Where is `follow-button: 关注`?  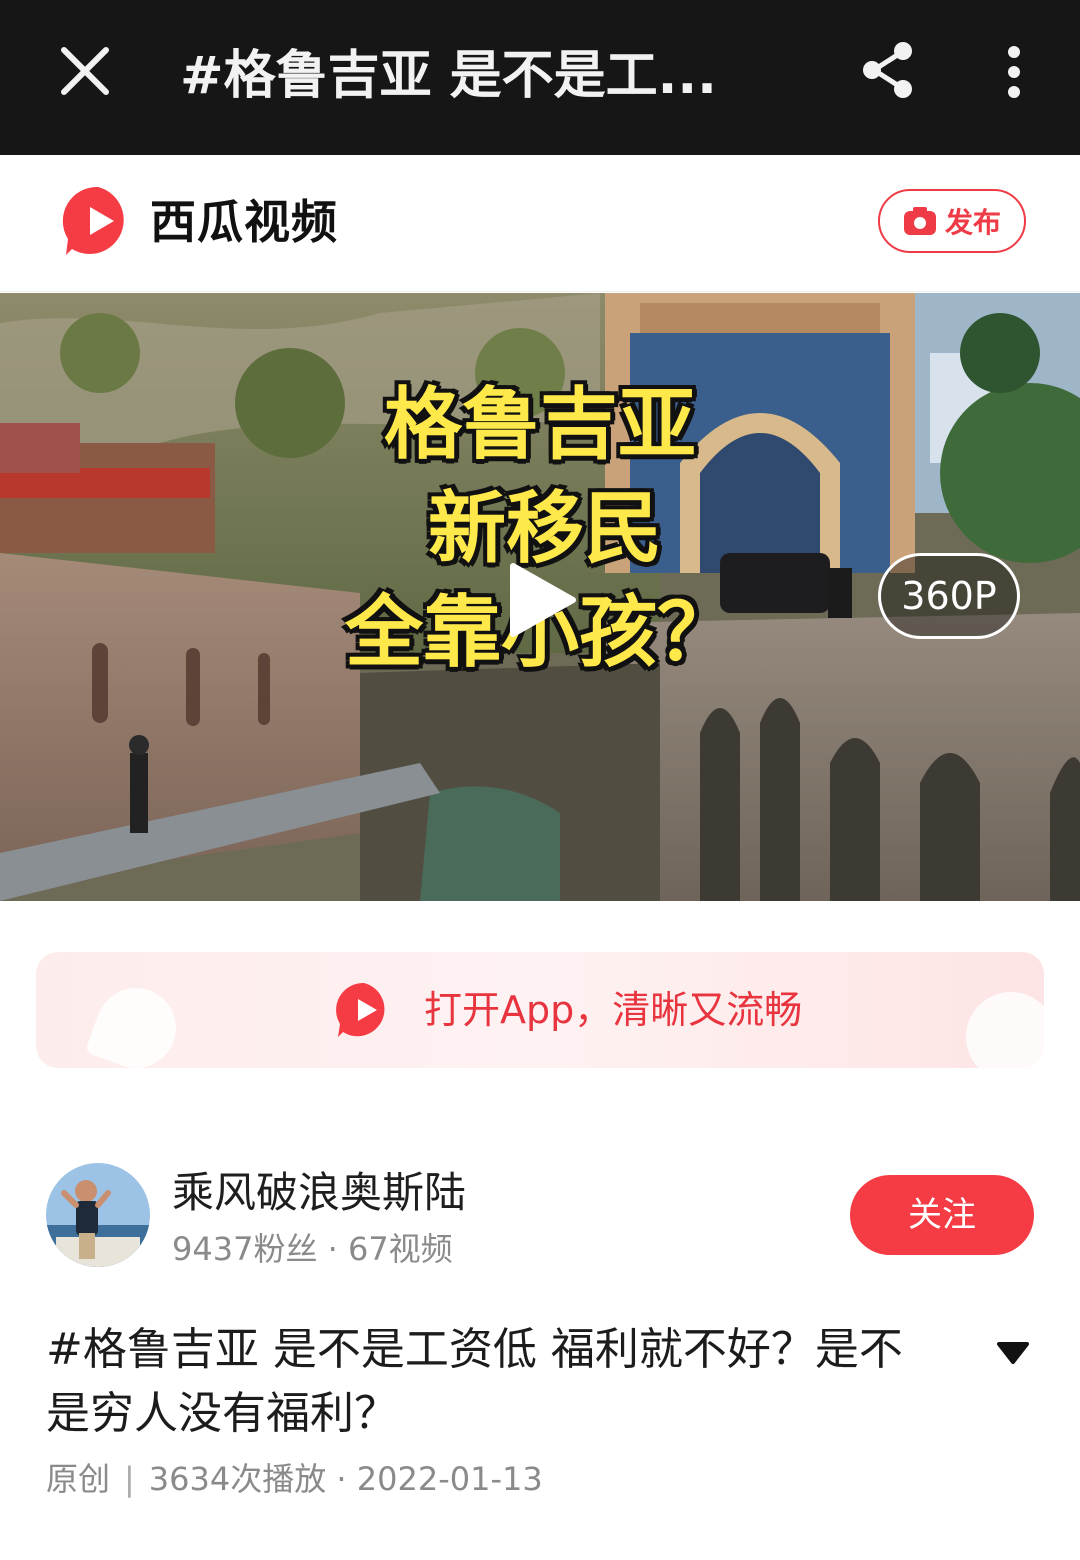 follow-button: 关注 is located at coordinates (942, 1215).